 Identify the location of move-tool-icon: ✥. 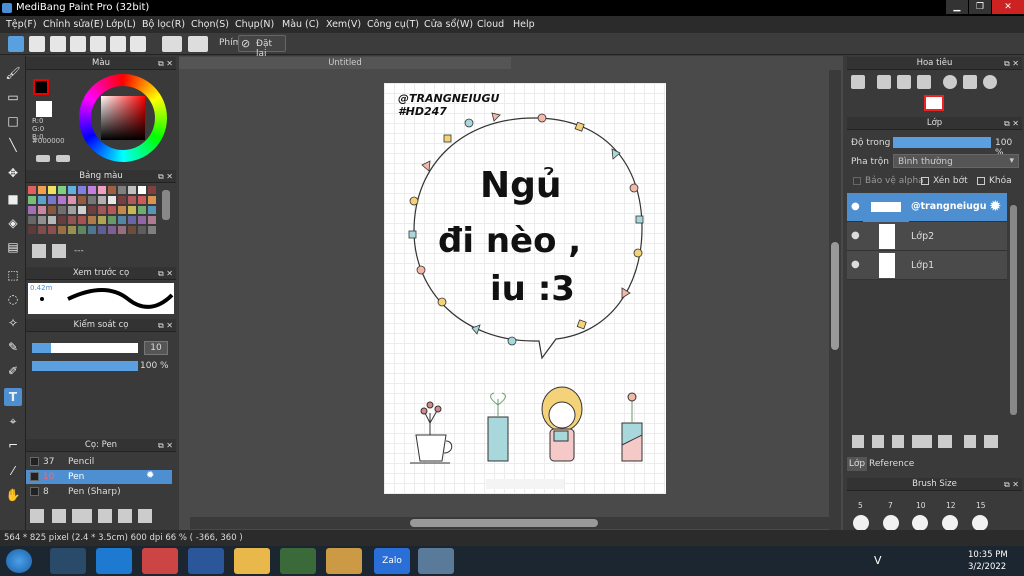
(13, 173).